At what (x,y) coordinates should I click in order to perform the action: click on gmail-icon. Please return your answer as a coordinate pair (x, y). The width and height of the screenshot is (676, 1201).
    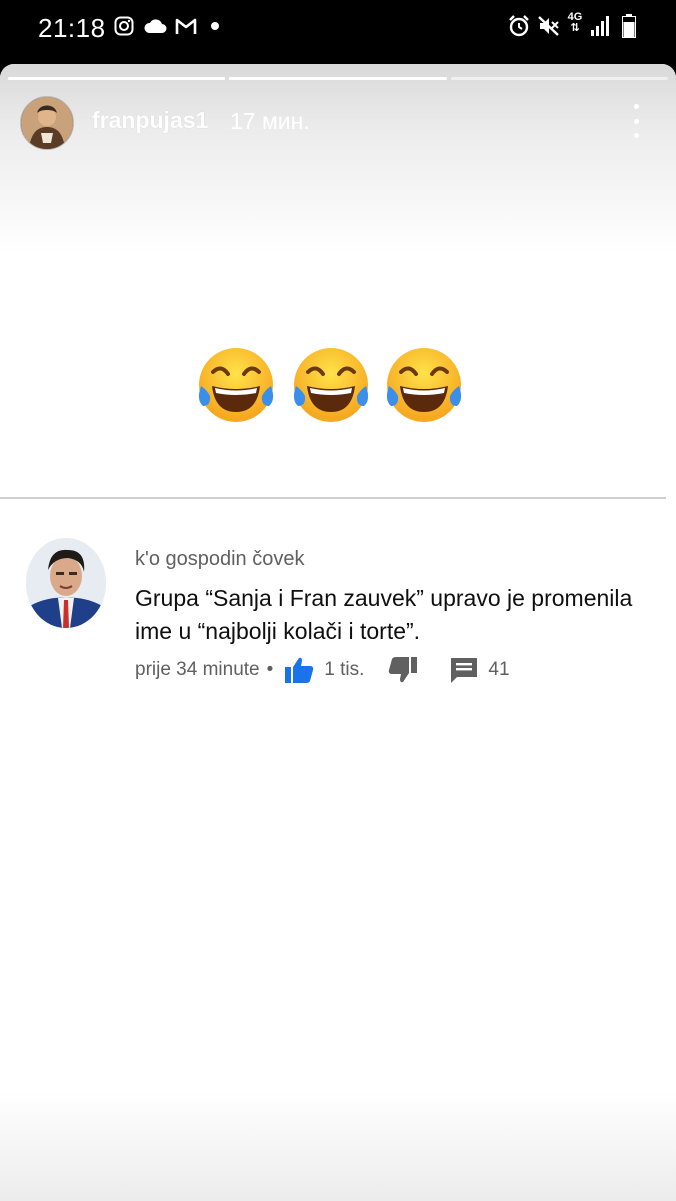
    Looking at the image, I should click on (186, 26).